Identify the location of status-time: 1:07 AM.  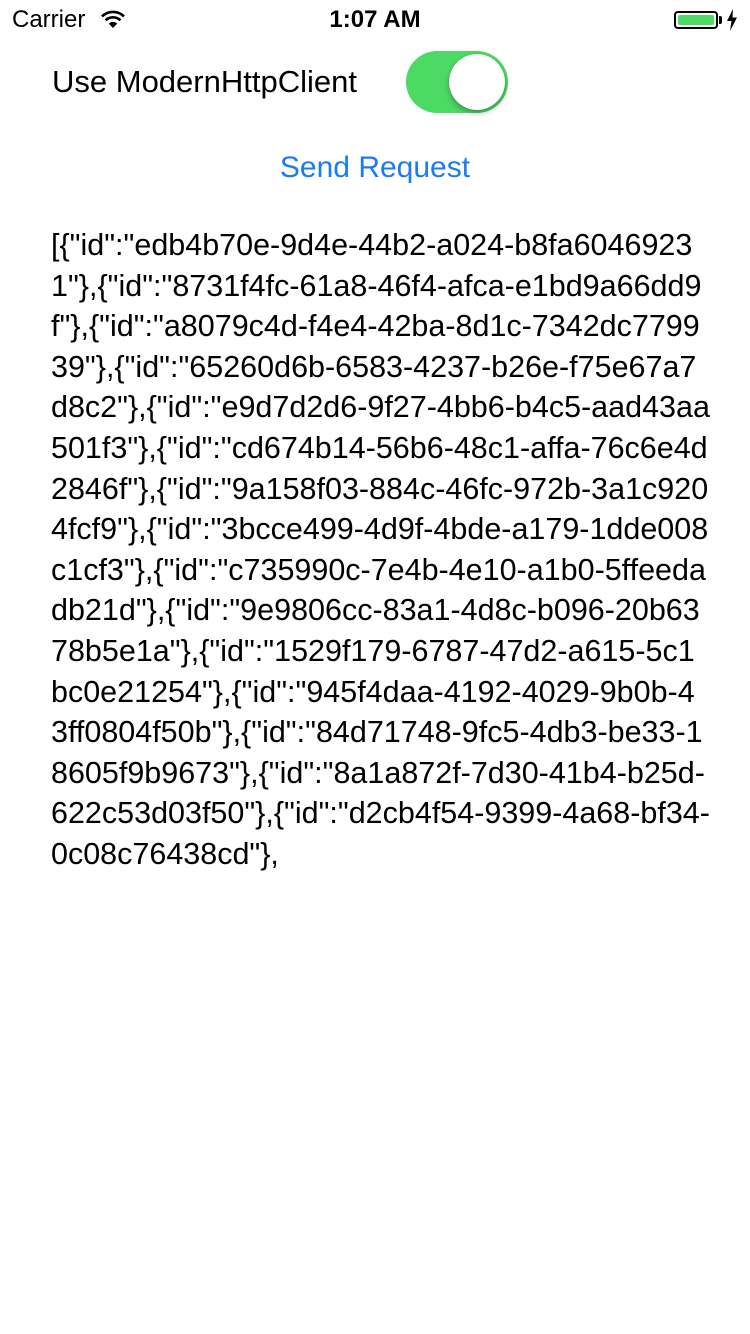
(375, 19).